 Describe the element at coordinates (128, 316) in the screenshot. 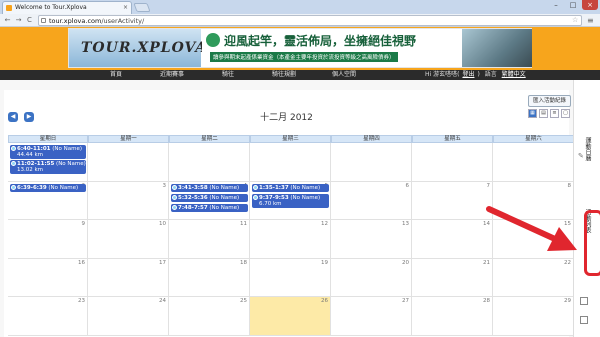

I see `calendar-day-cell: 24` at that location.